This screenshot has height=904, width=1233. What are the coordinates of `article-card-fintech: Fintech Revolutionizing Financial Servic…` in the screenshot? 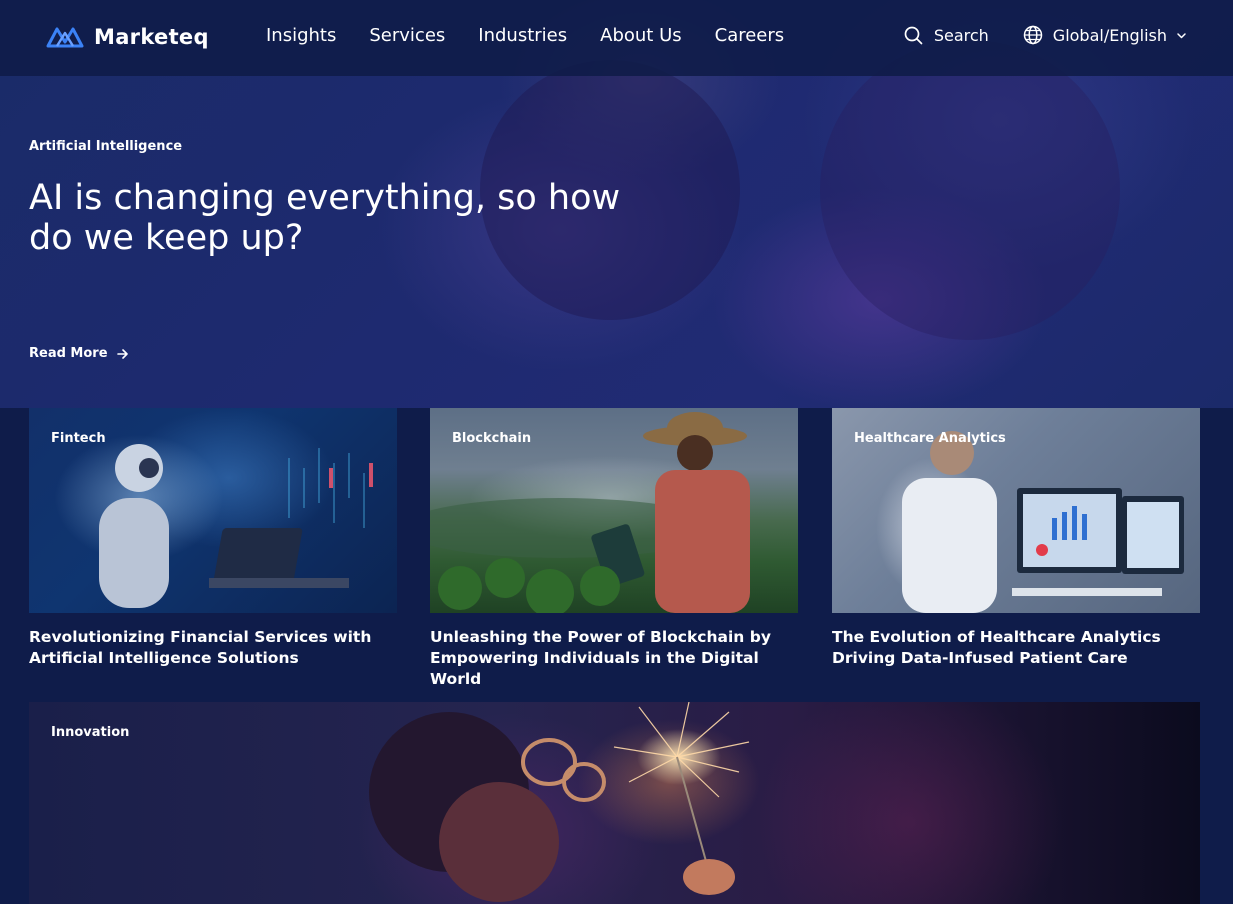 It's located at (213, 538).